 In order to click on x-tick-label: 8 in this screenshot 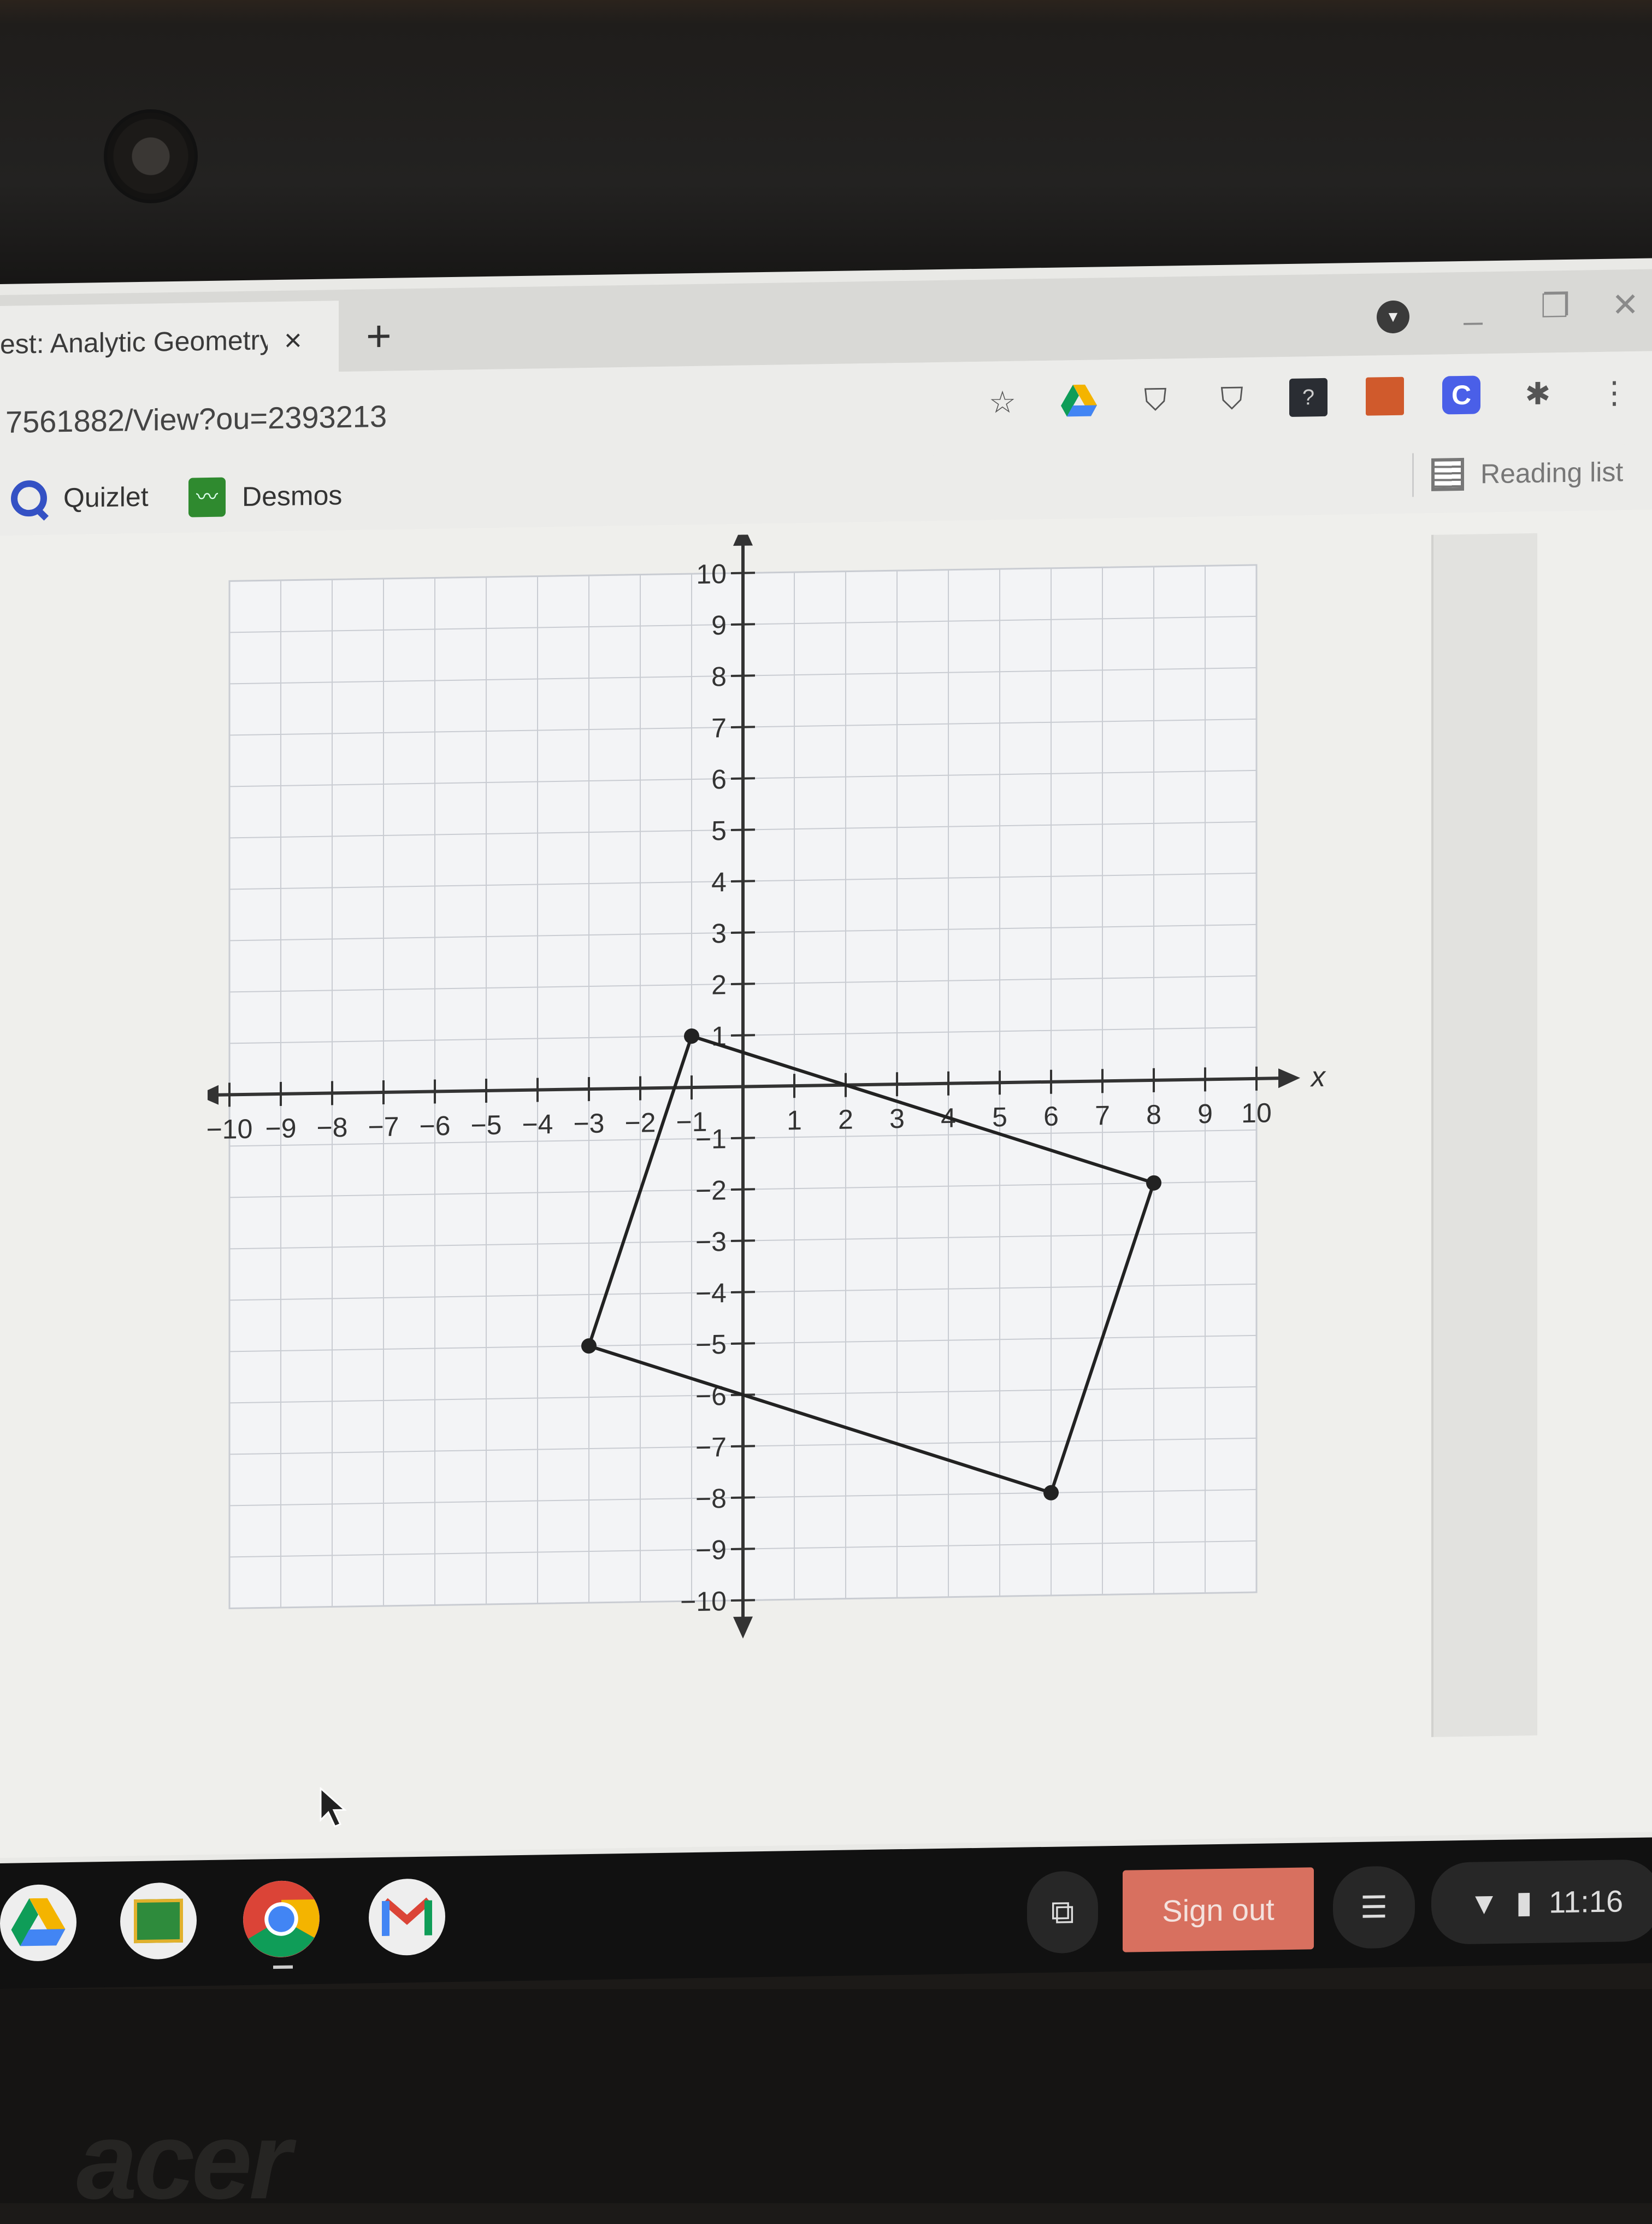, I will do `click(1153, 1114)`.